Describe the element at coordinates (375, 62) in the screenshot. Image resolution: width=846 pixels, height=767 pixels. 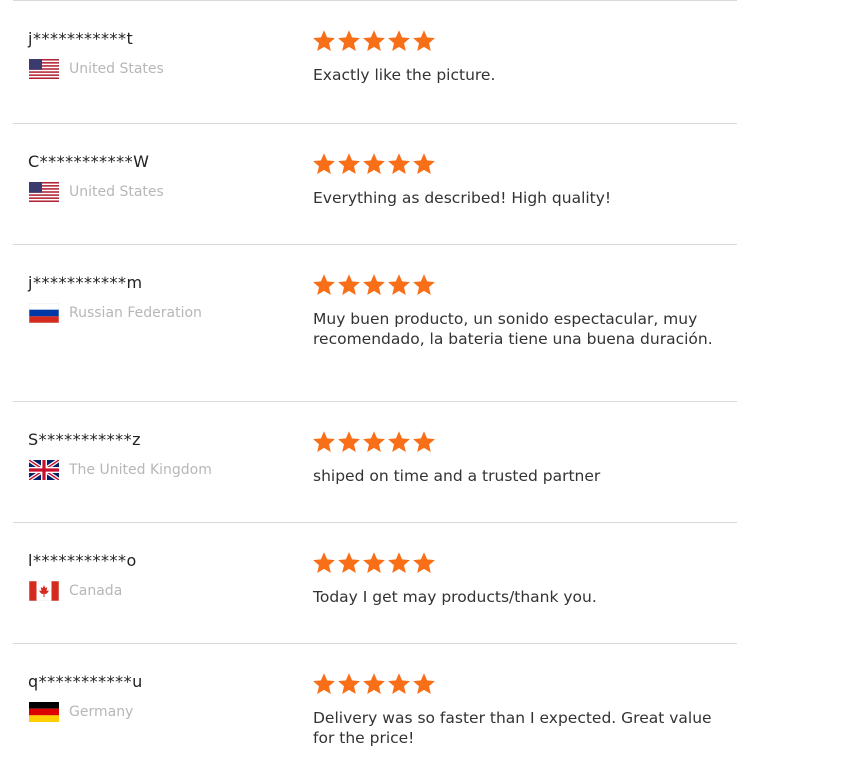
I see `review-item: j***********t United States Exactly like` at that location.